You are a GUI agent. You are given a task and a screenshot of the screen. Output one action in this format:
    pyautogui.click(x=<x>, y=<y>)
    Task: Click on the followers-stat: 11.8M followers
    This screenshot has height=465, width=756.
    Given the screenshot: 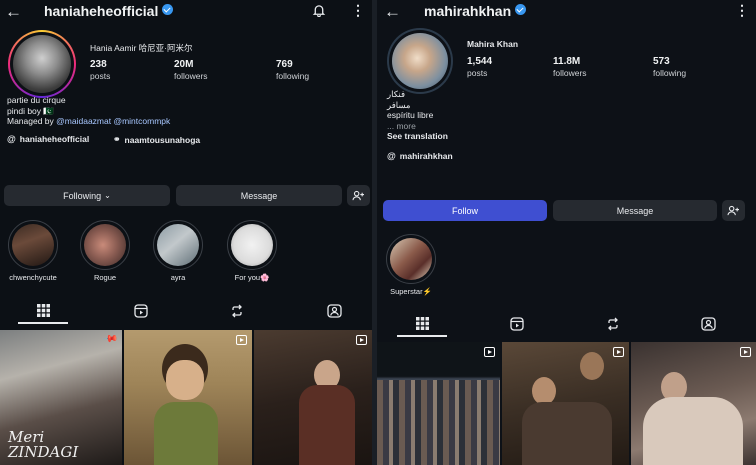 What is the action you would take?
    pyautogui.click(x=570, y=67)
    